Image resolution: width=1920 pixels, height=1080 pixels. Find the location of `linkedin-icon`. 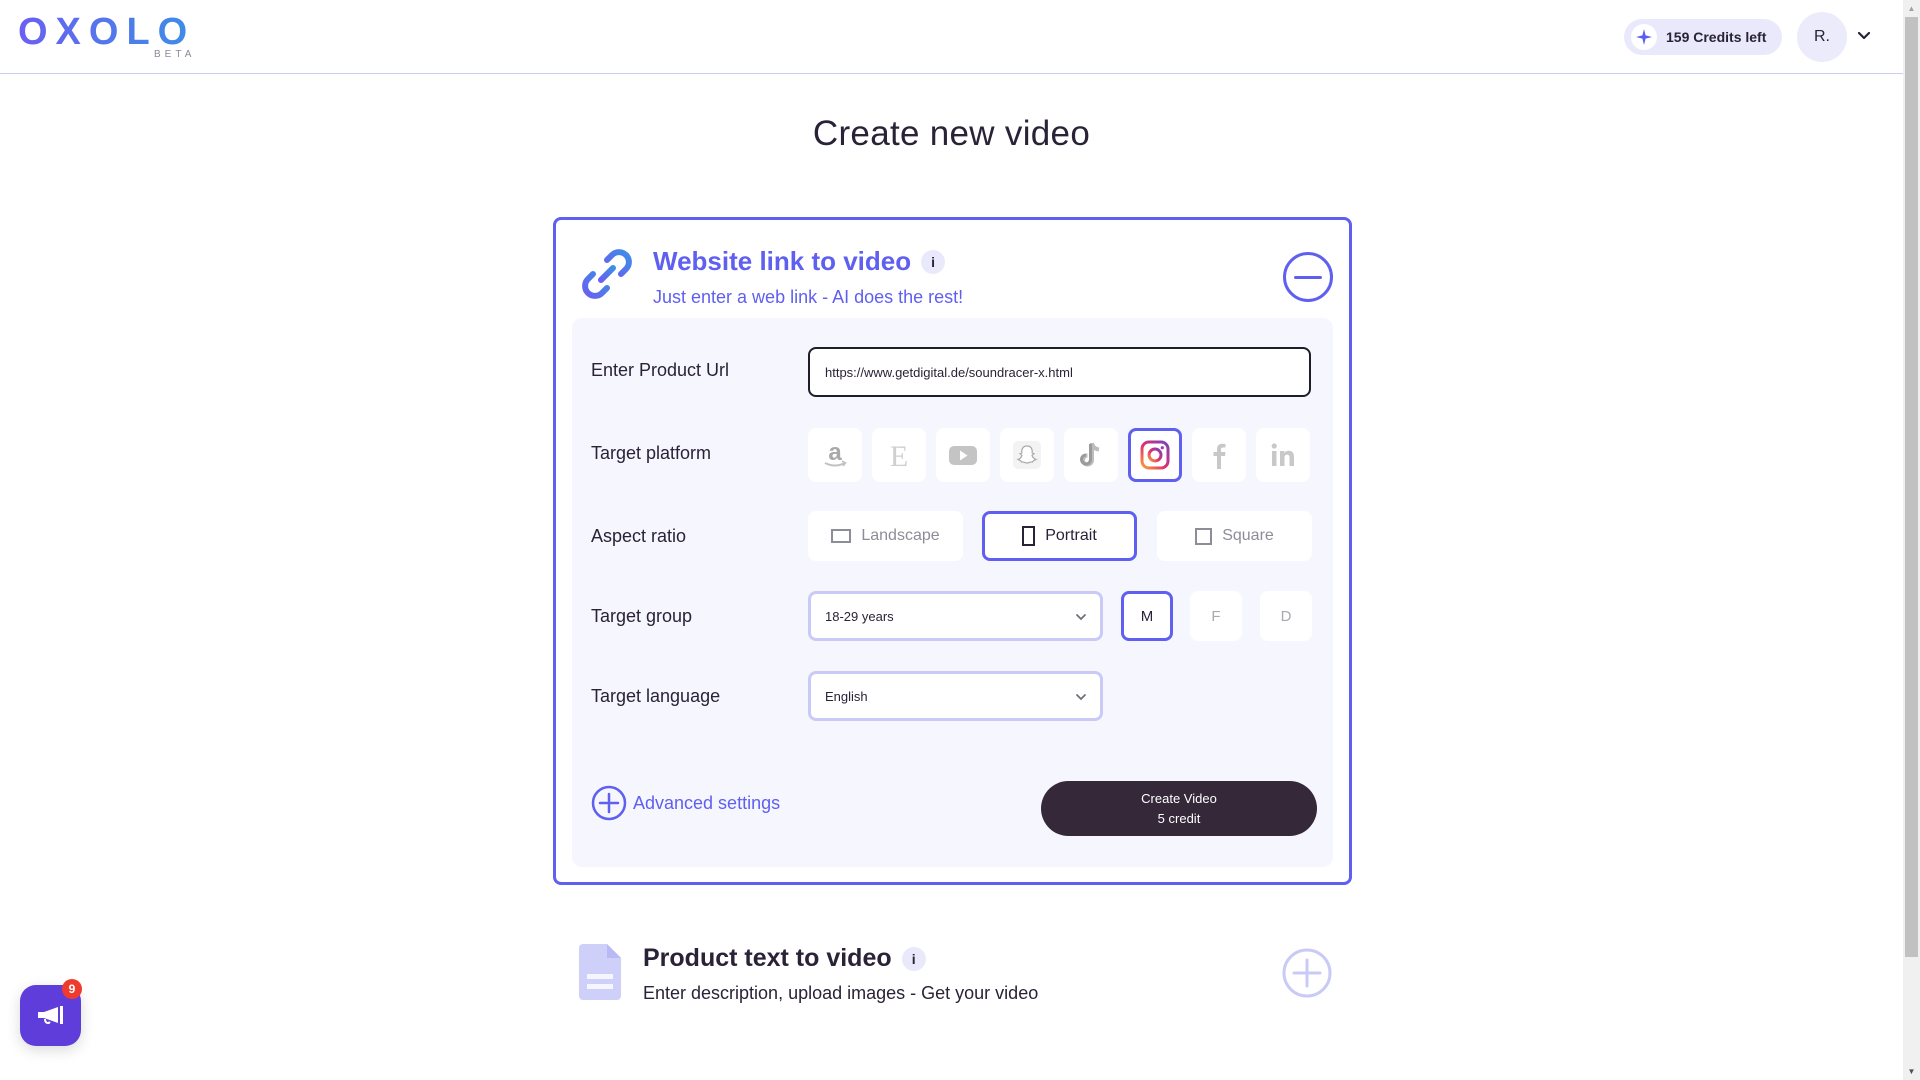

linkedin-icon is located at coordinates (1282, 454).